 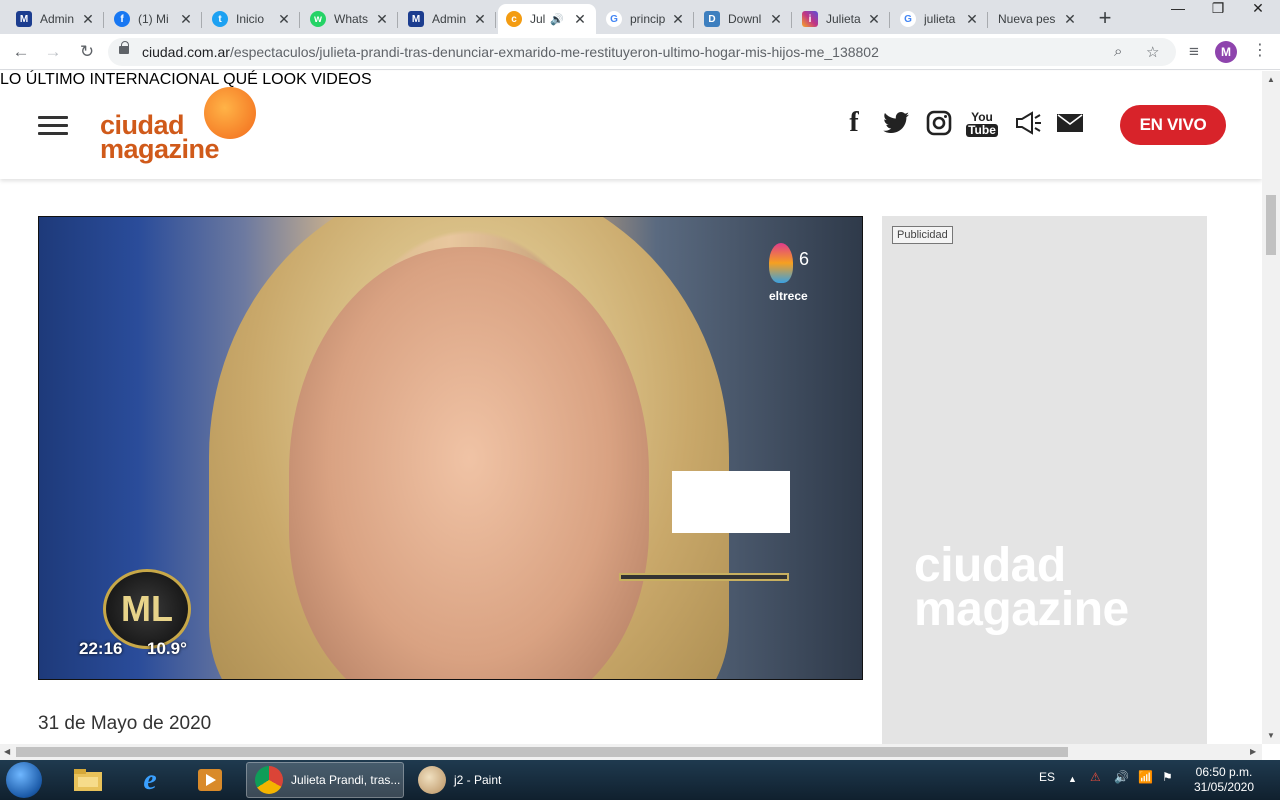 What do you see at coordinates (154, 79) in the screenshot?
I see `nav-internacional: INTERNACIONAL` at bounding box center [154, 79].